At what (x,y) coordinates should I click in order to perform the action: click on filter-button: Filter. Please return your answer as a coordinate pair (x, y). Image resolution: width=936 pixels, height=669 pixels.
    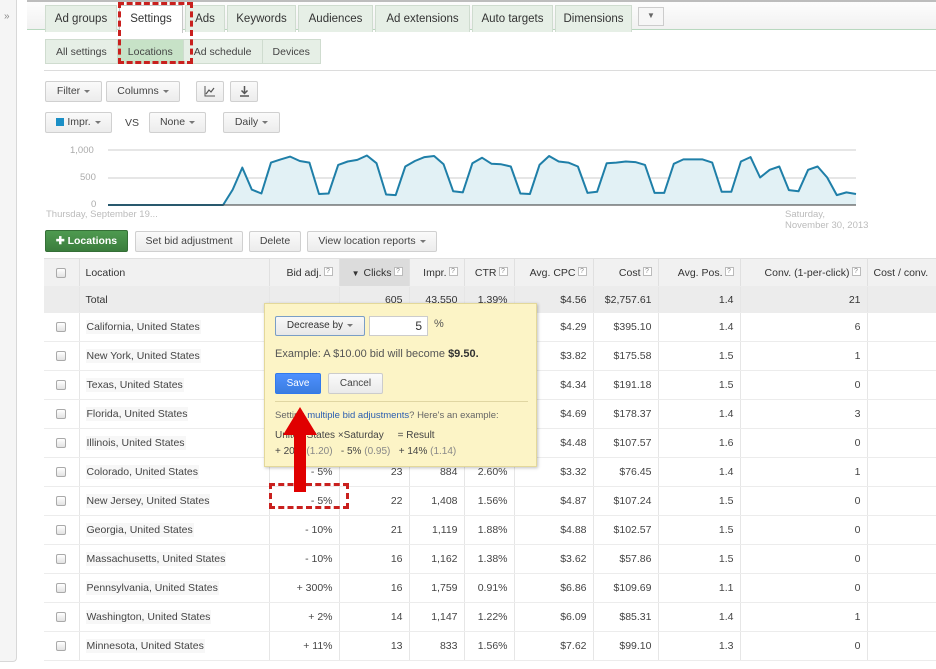
    Looking at the image, I should click on (73, 91).